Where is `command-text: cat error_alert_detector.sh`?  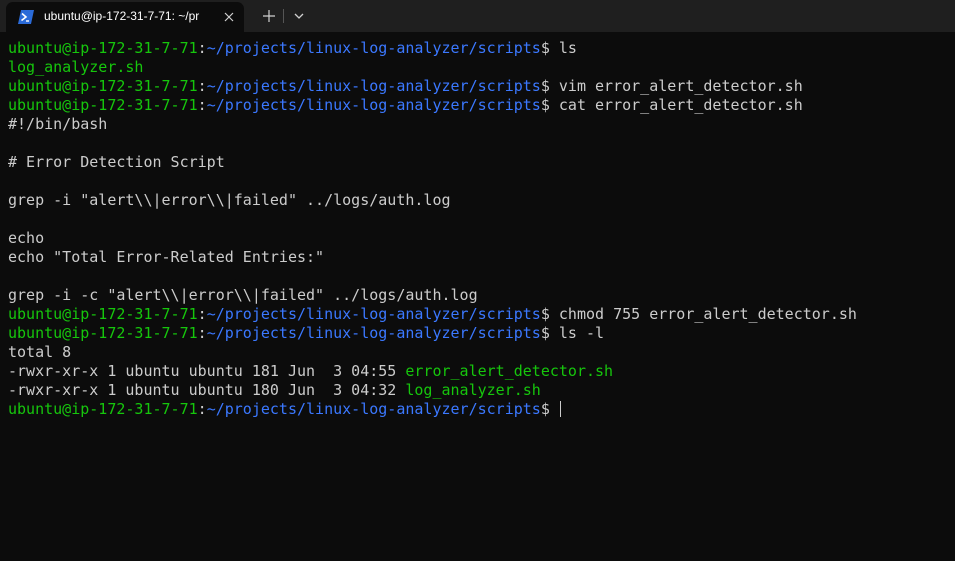 command-text: cat error_alert_detector.sh is located at coordinates (680, 105).